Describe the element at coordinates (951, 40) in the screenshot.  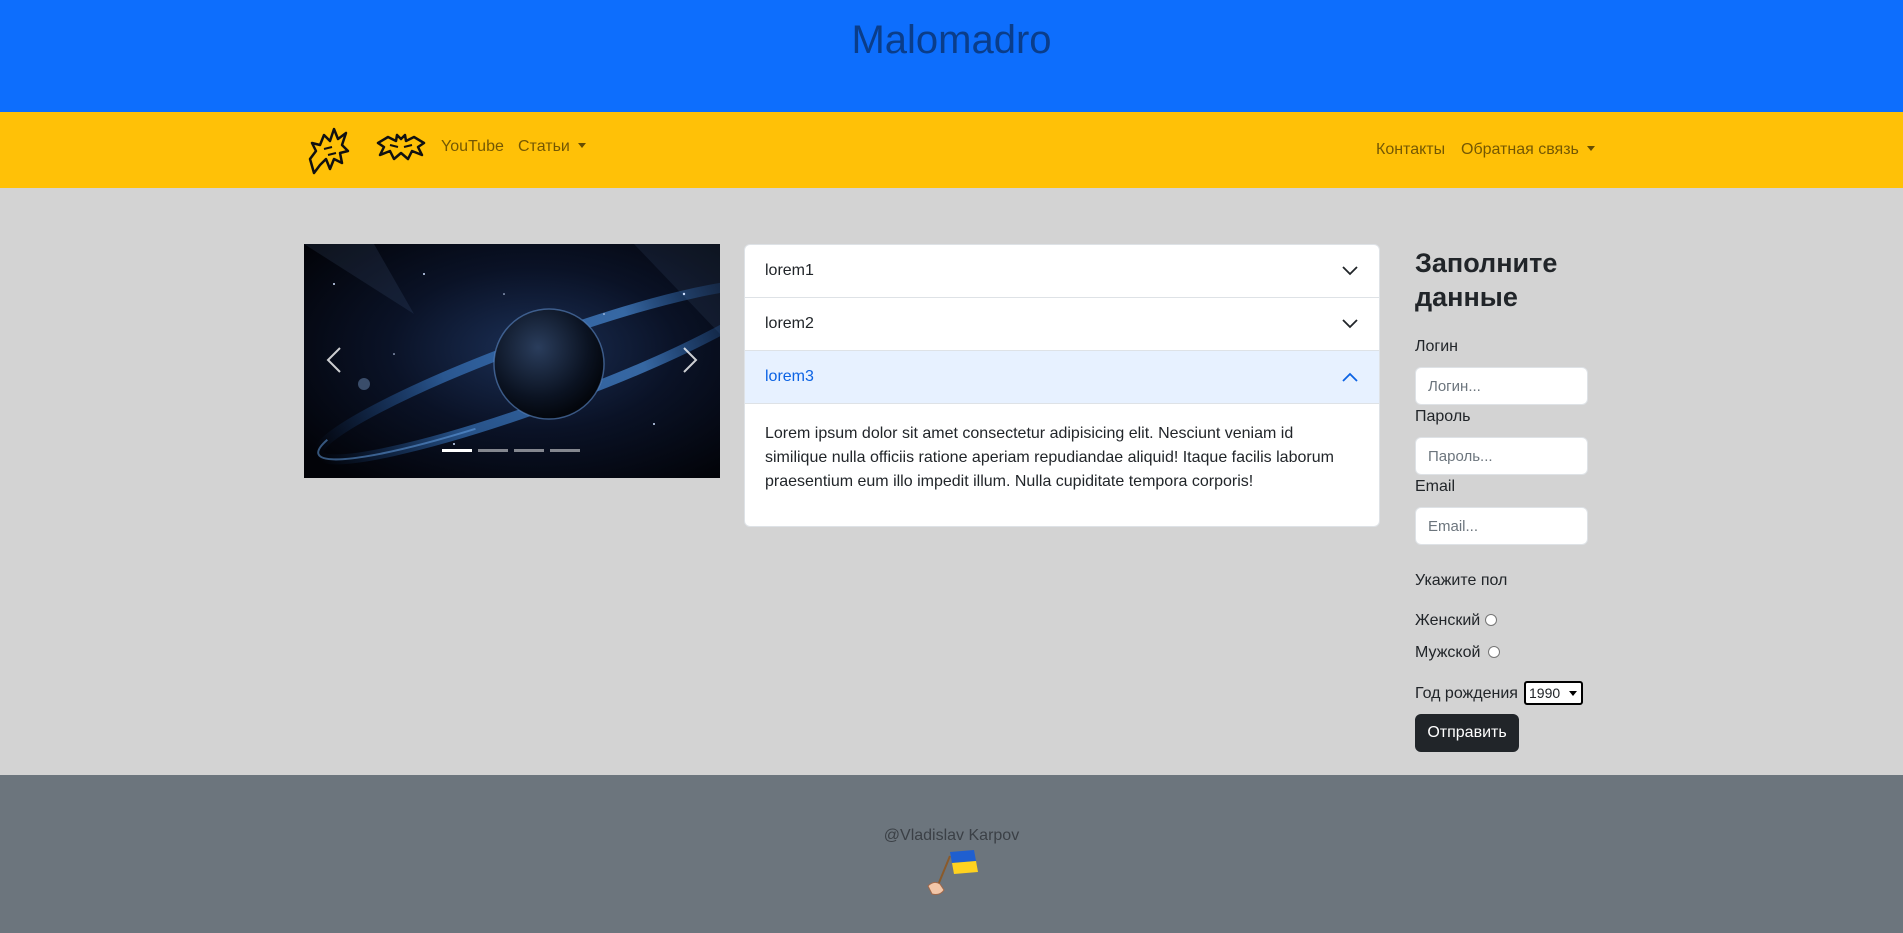
I see `site-title: Malomadro` at that location.